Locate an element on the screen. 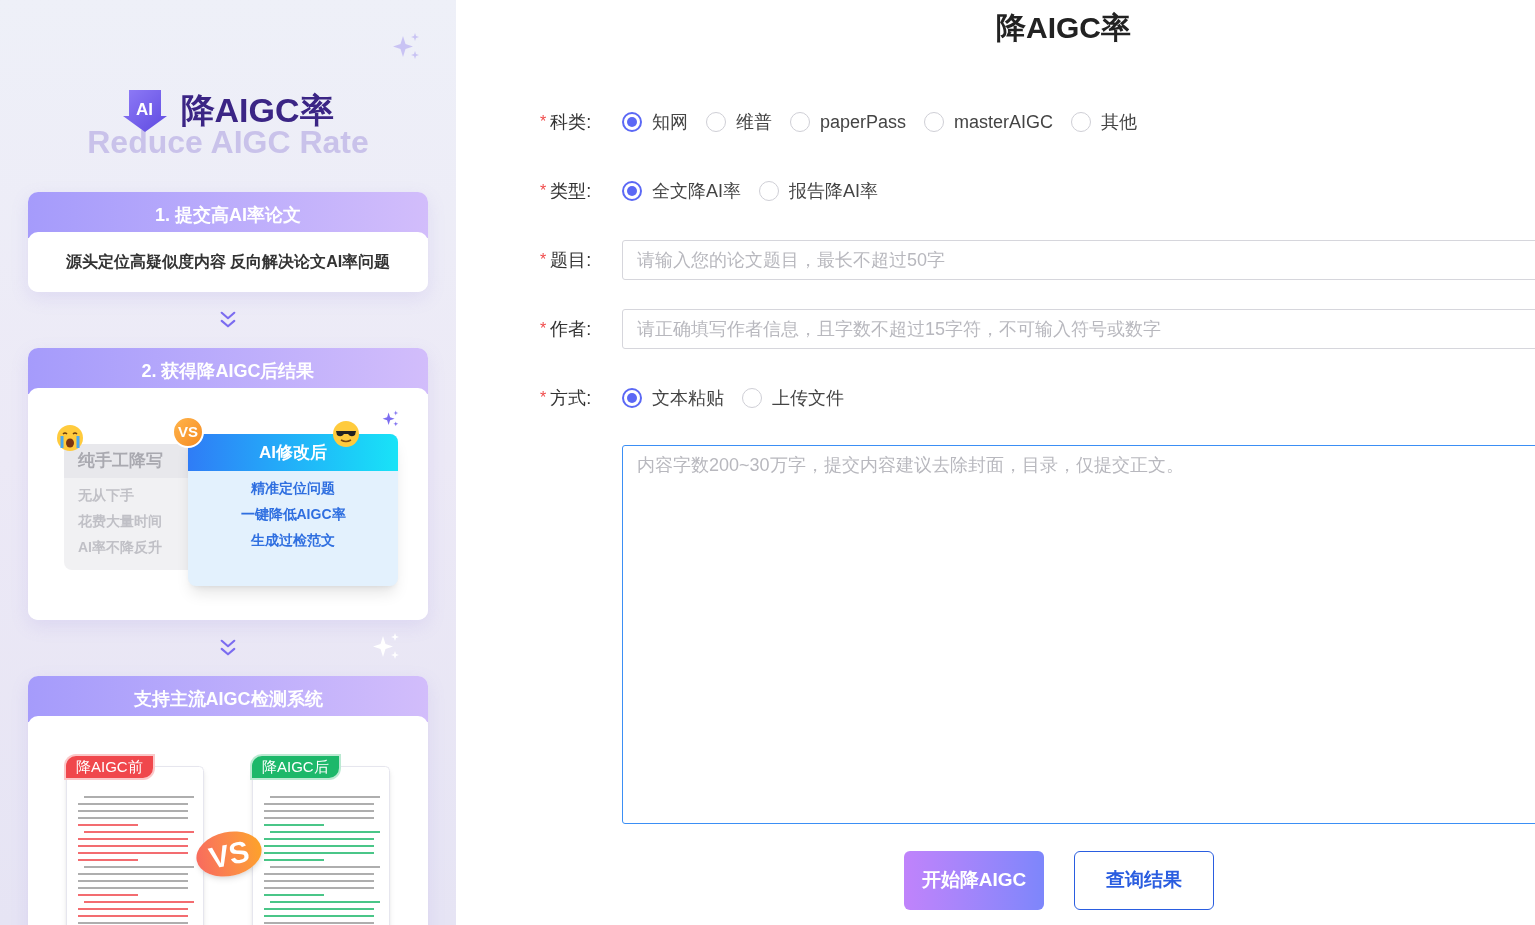 This screenshot has height=925, width=1535. radio-option: 文本粘贴 is located at coordinates (673, 398).